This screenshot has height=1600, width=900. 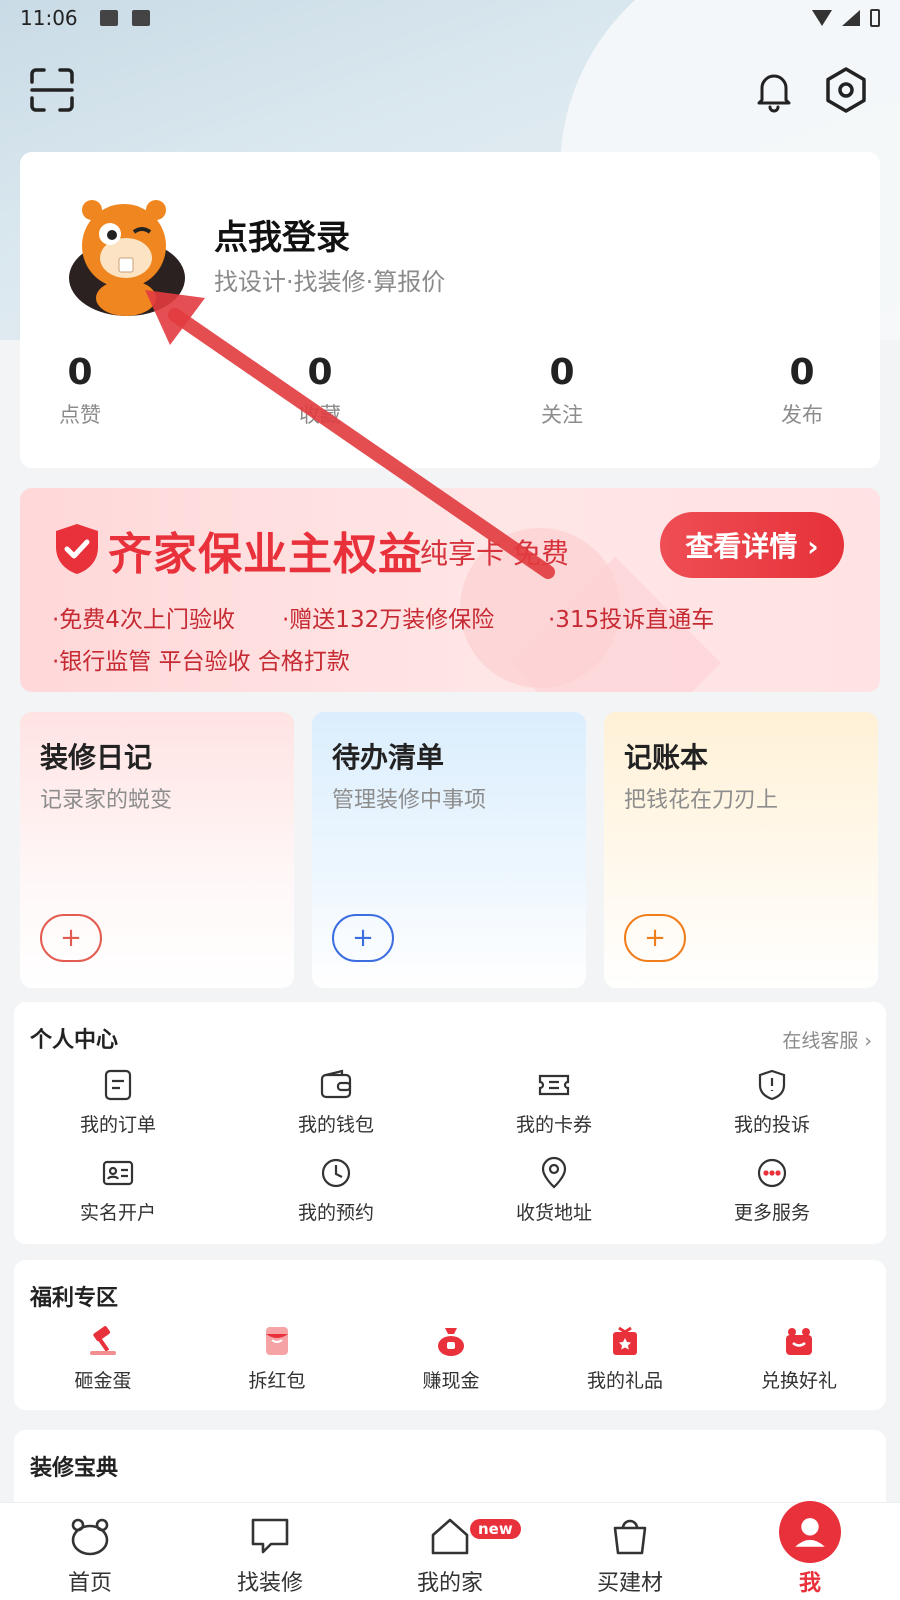 What do you see at coordinates (450, 1536) in the screenshot?
I see `house-icon` at bounding box center [450, 1536].